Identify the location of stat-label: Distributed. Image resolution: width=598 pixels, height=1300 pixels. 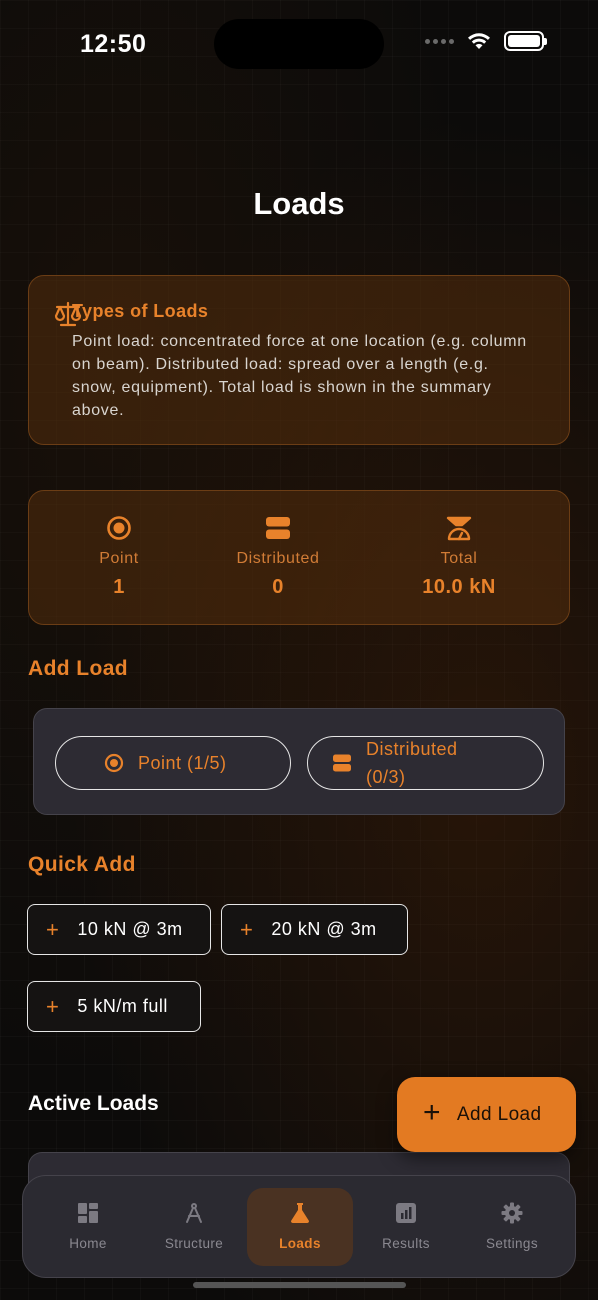
(278, 558).